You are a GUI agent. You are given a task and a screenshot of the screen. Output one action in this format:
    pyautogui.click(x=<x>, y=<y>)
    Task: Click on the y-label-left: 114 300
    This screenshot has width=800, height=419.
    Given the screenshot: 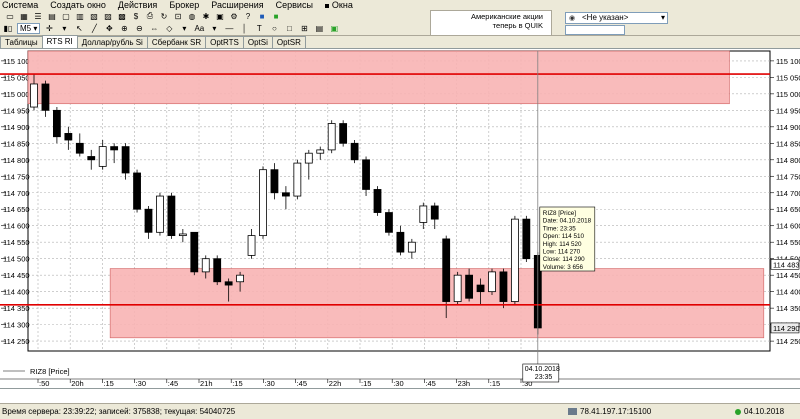 What is the action you would take?
    pyautogui.click(x=16, y=325)
    